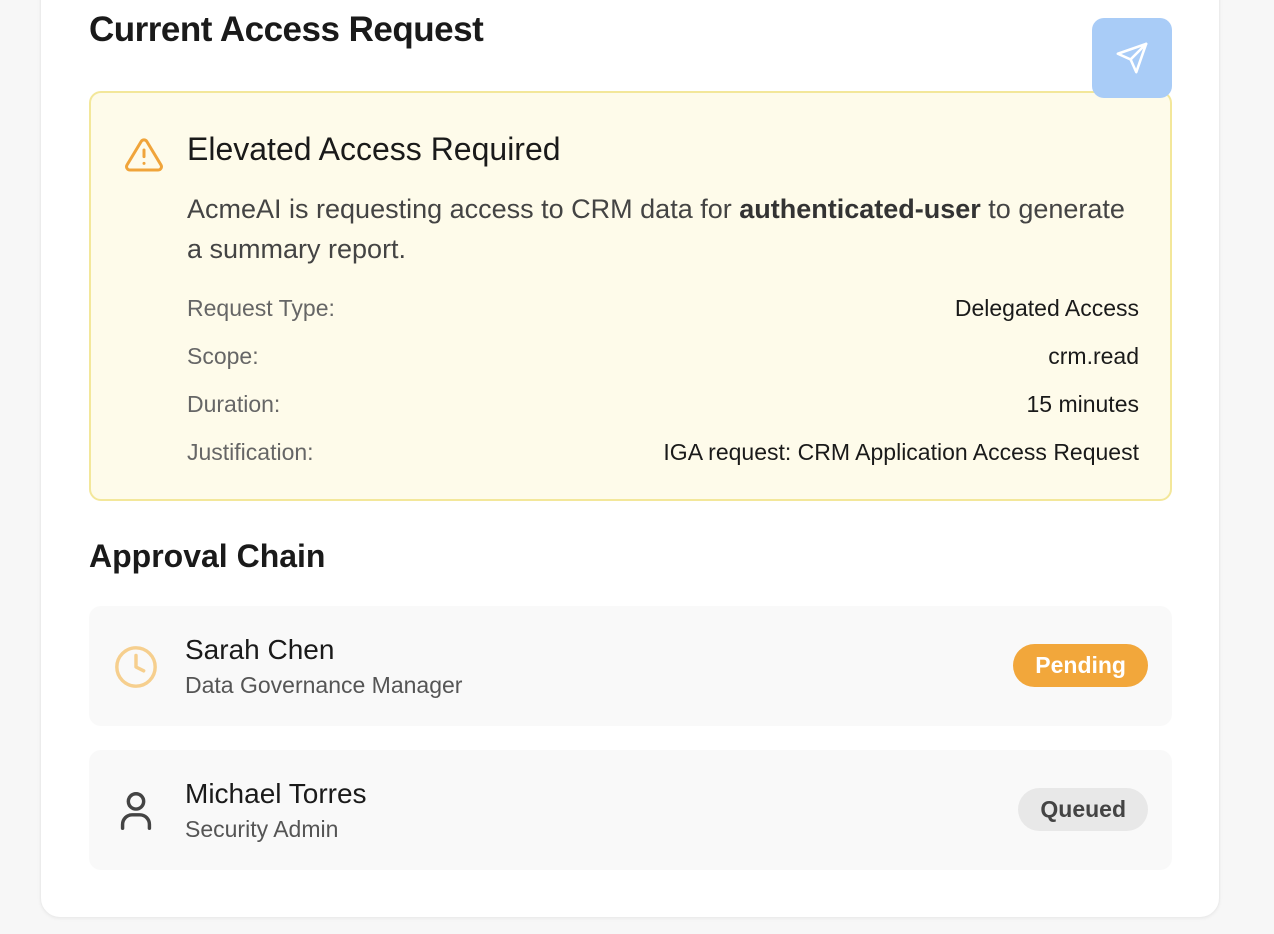  Describe the element at coordinates (1080, 665) in the screenshot. I see `status-badge-pending: Pending` at that location.